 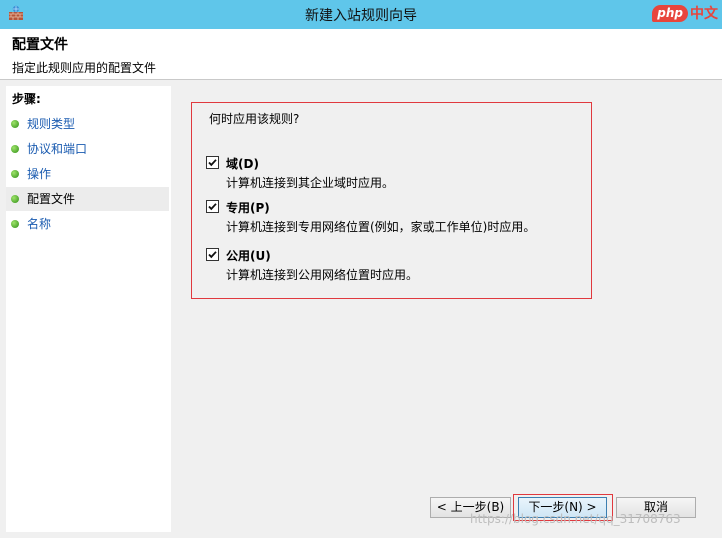 What do you see at coordinates (87, 199) in the screenshot?
I see `step-profile: 配置文件` at bounding box center [87, 199].